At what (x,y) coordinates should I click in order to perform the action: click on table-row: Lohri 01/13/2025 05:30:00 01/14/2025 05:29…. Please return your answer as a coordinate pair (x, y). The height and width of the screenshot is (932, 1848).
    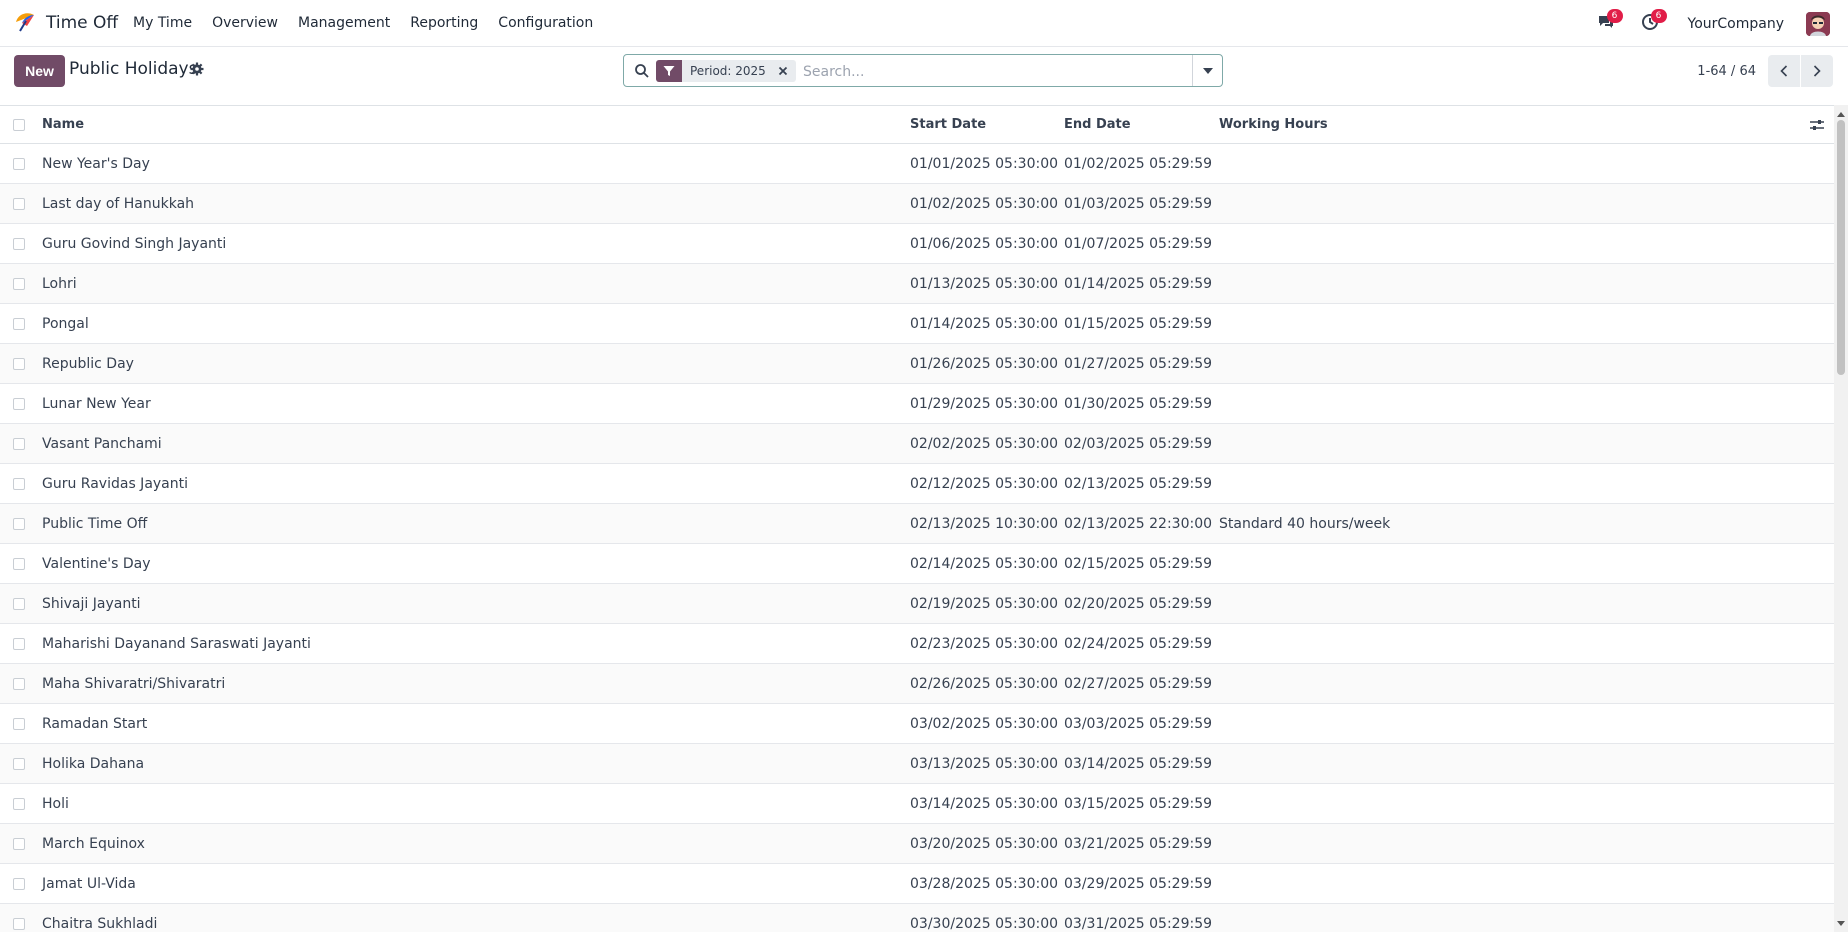
    Looking at the image, I should click on (917, 284).